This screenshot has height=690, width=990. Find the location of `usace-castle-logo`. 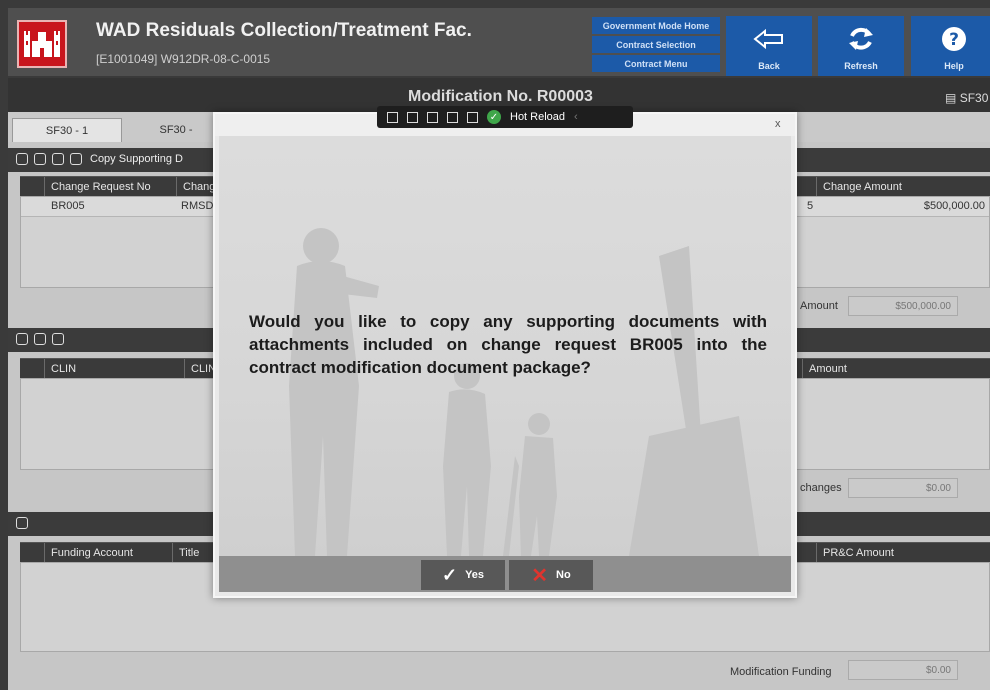

usace-castle-logo is located at coordinates (42, 44).